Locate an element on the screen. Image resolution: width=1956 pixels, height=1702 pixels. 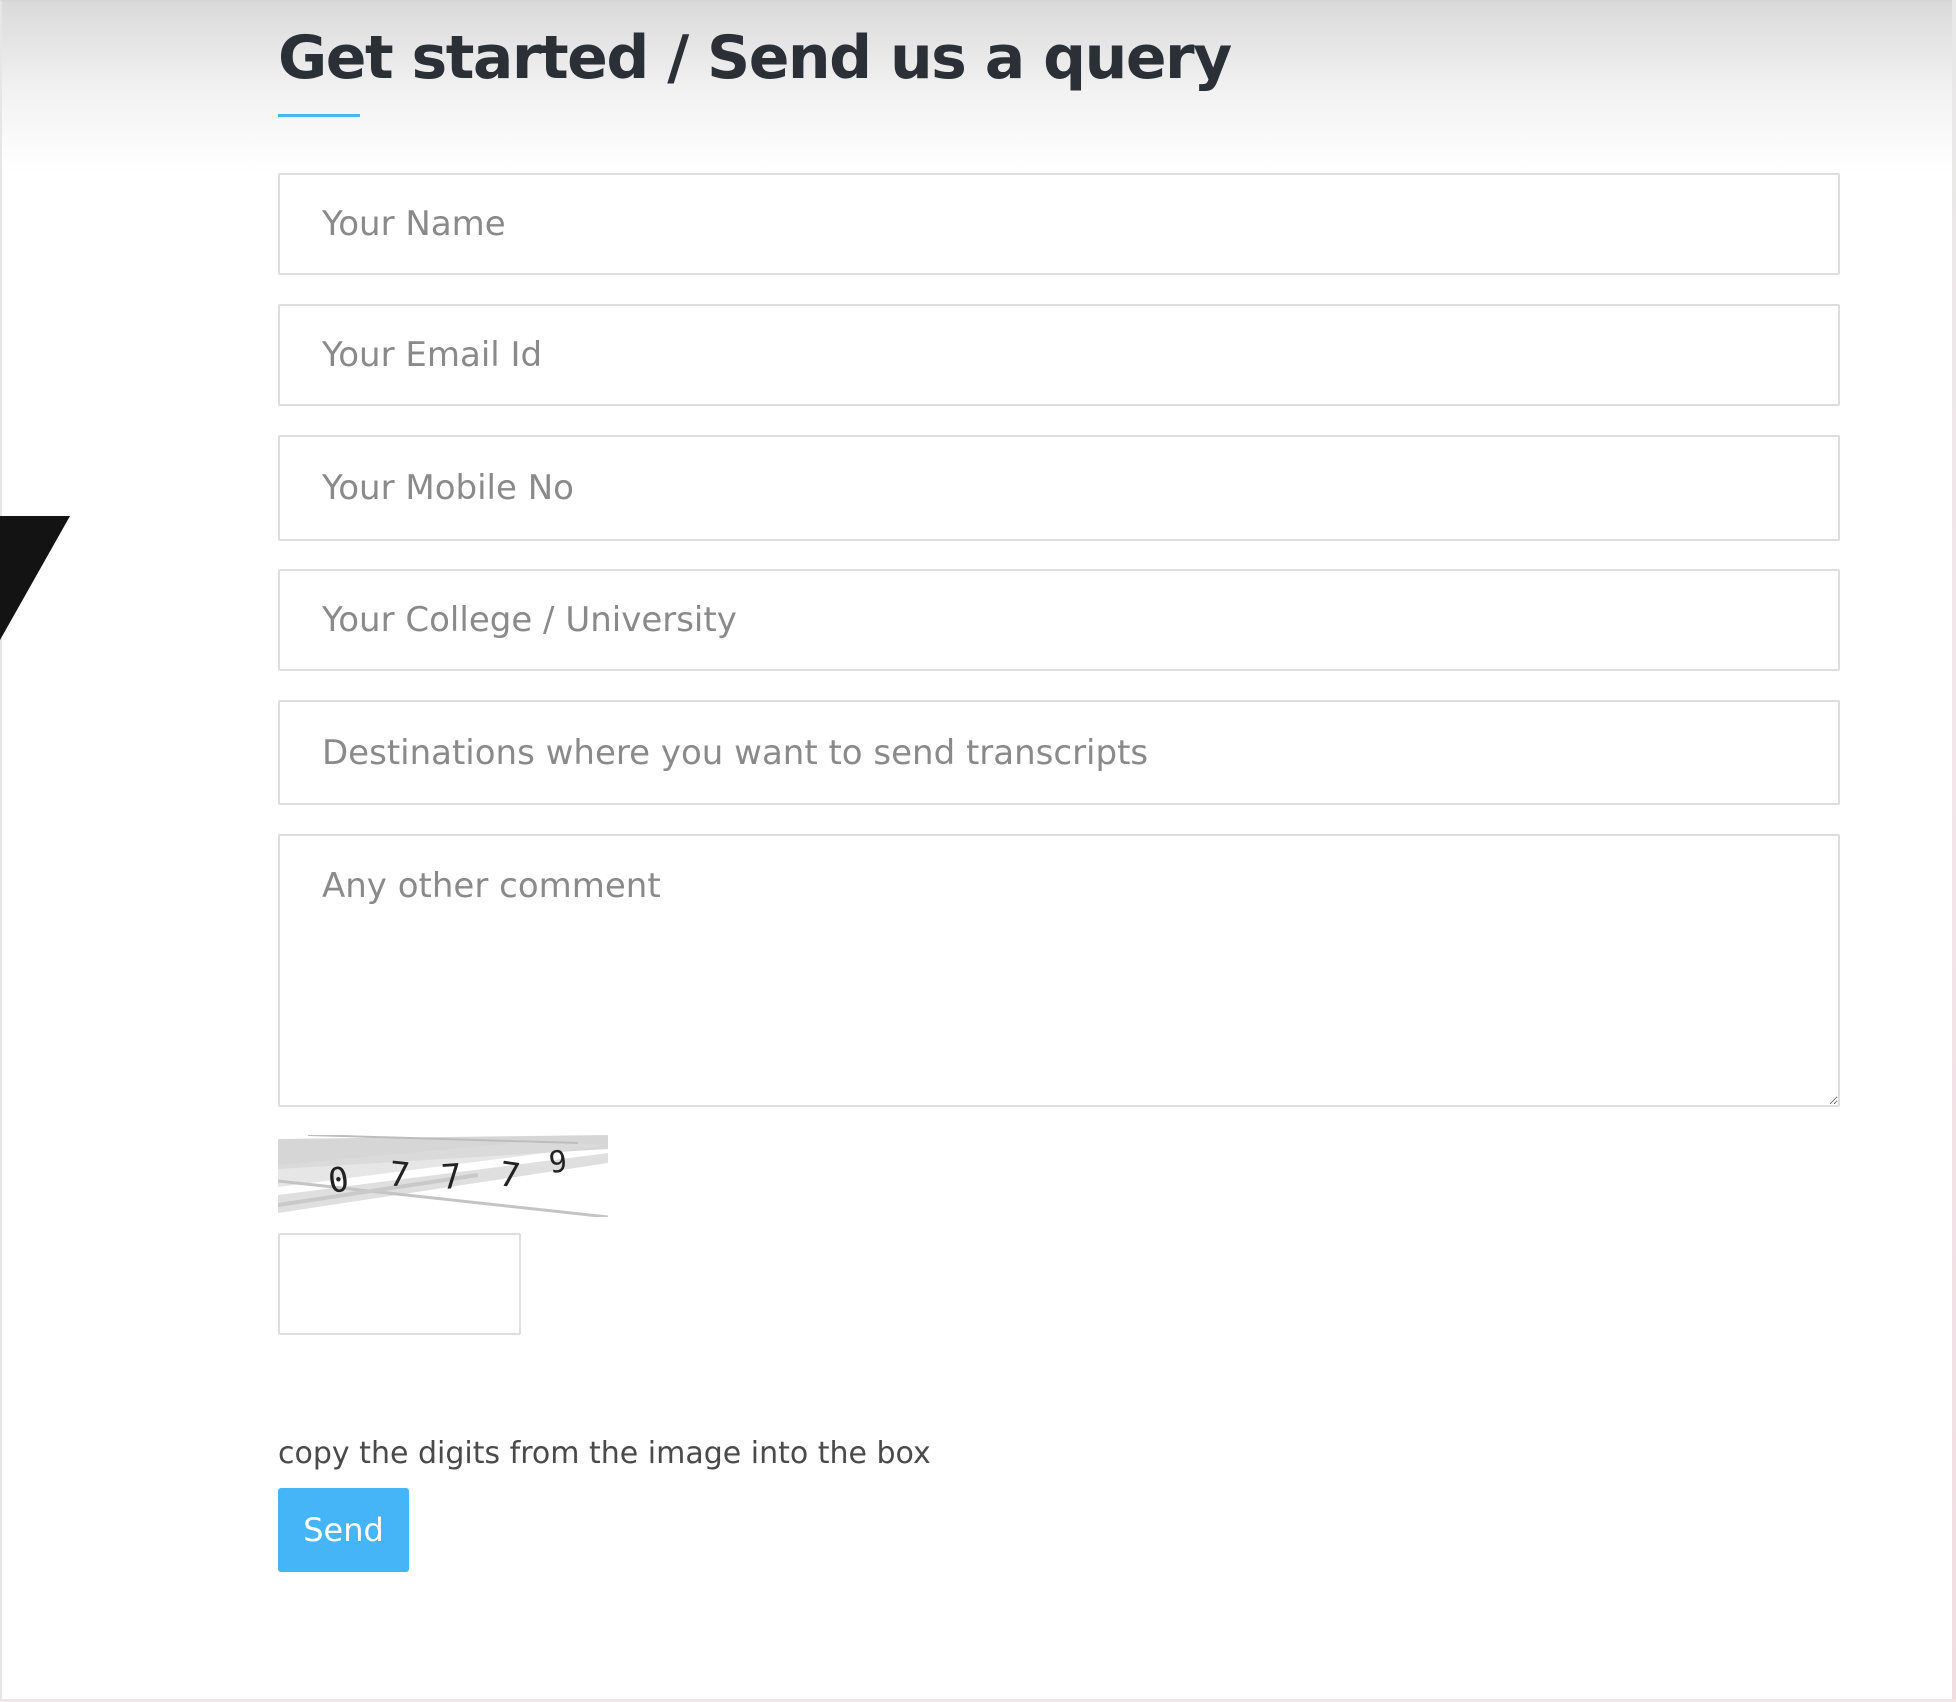
email-input is located at coordinates (1059, 355).